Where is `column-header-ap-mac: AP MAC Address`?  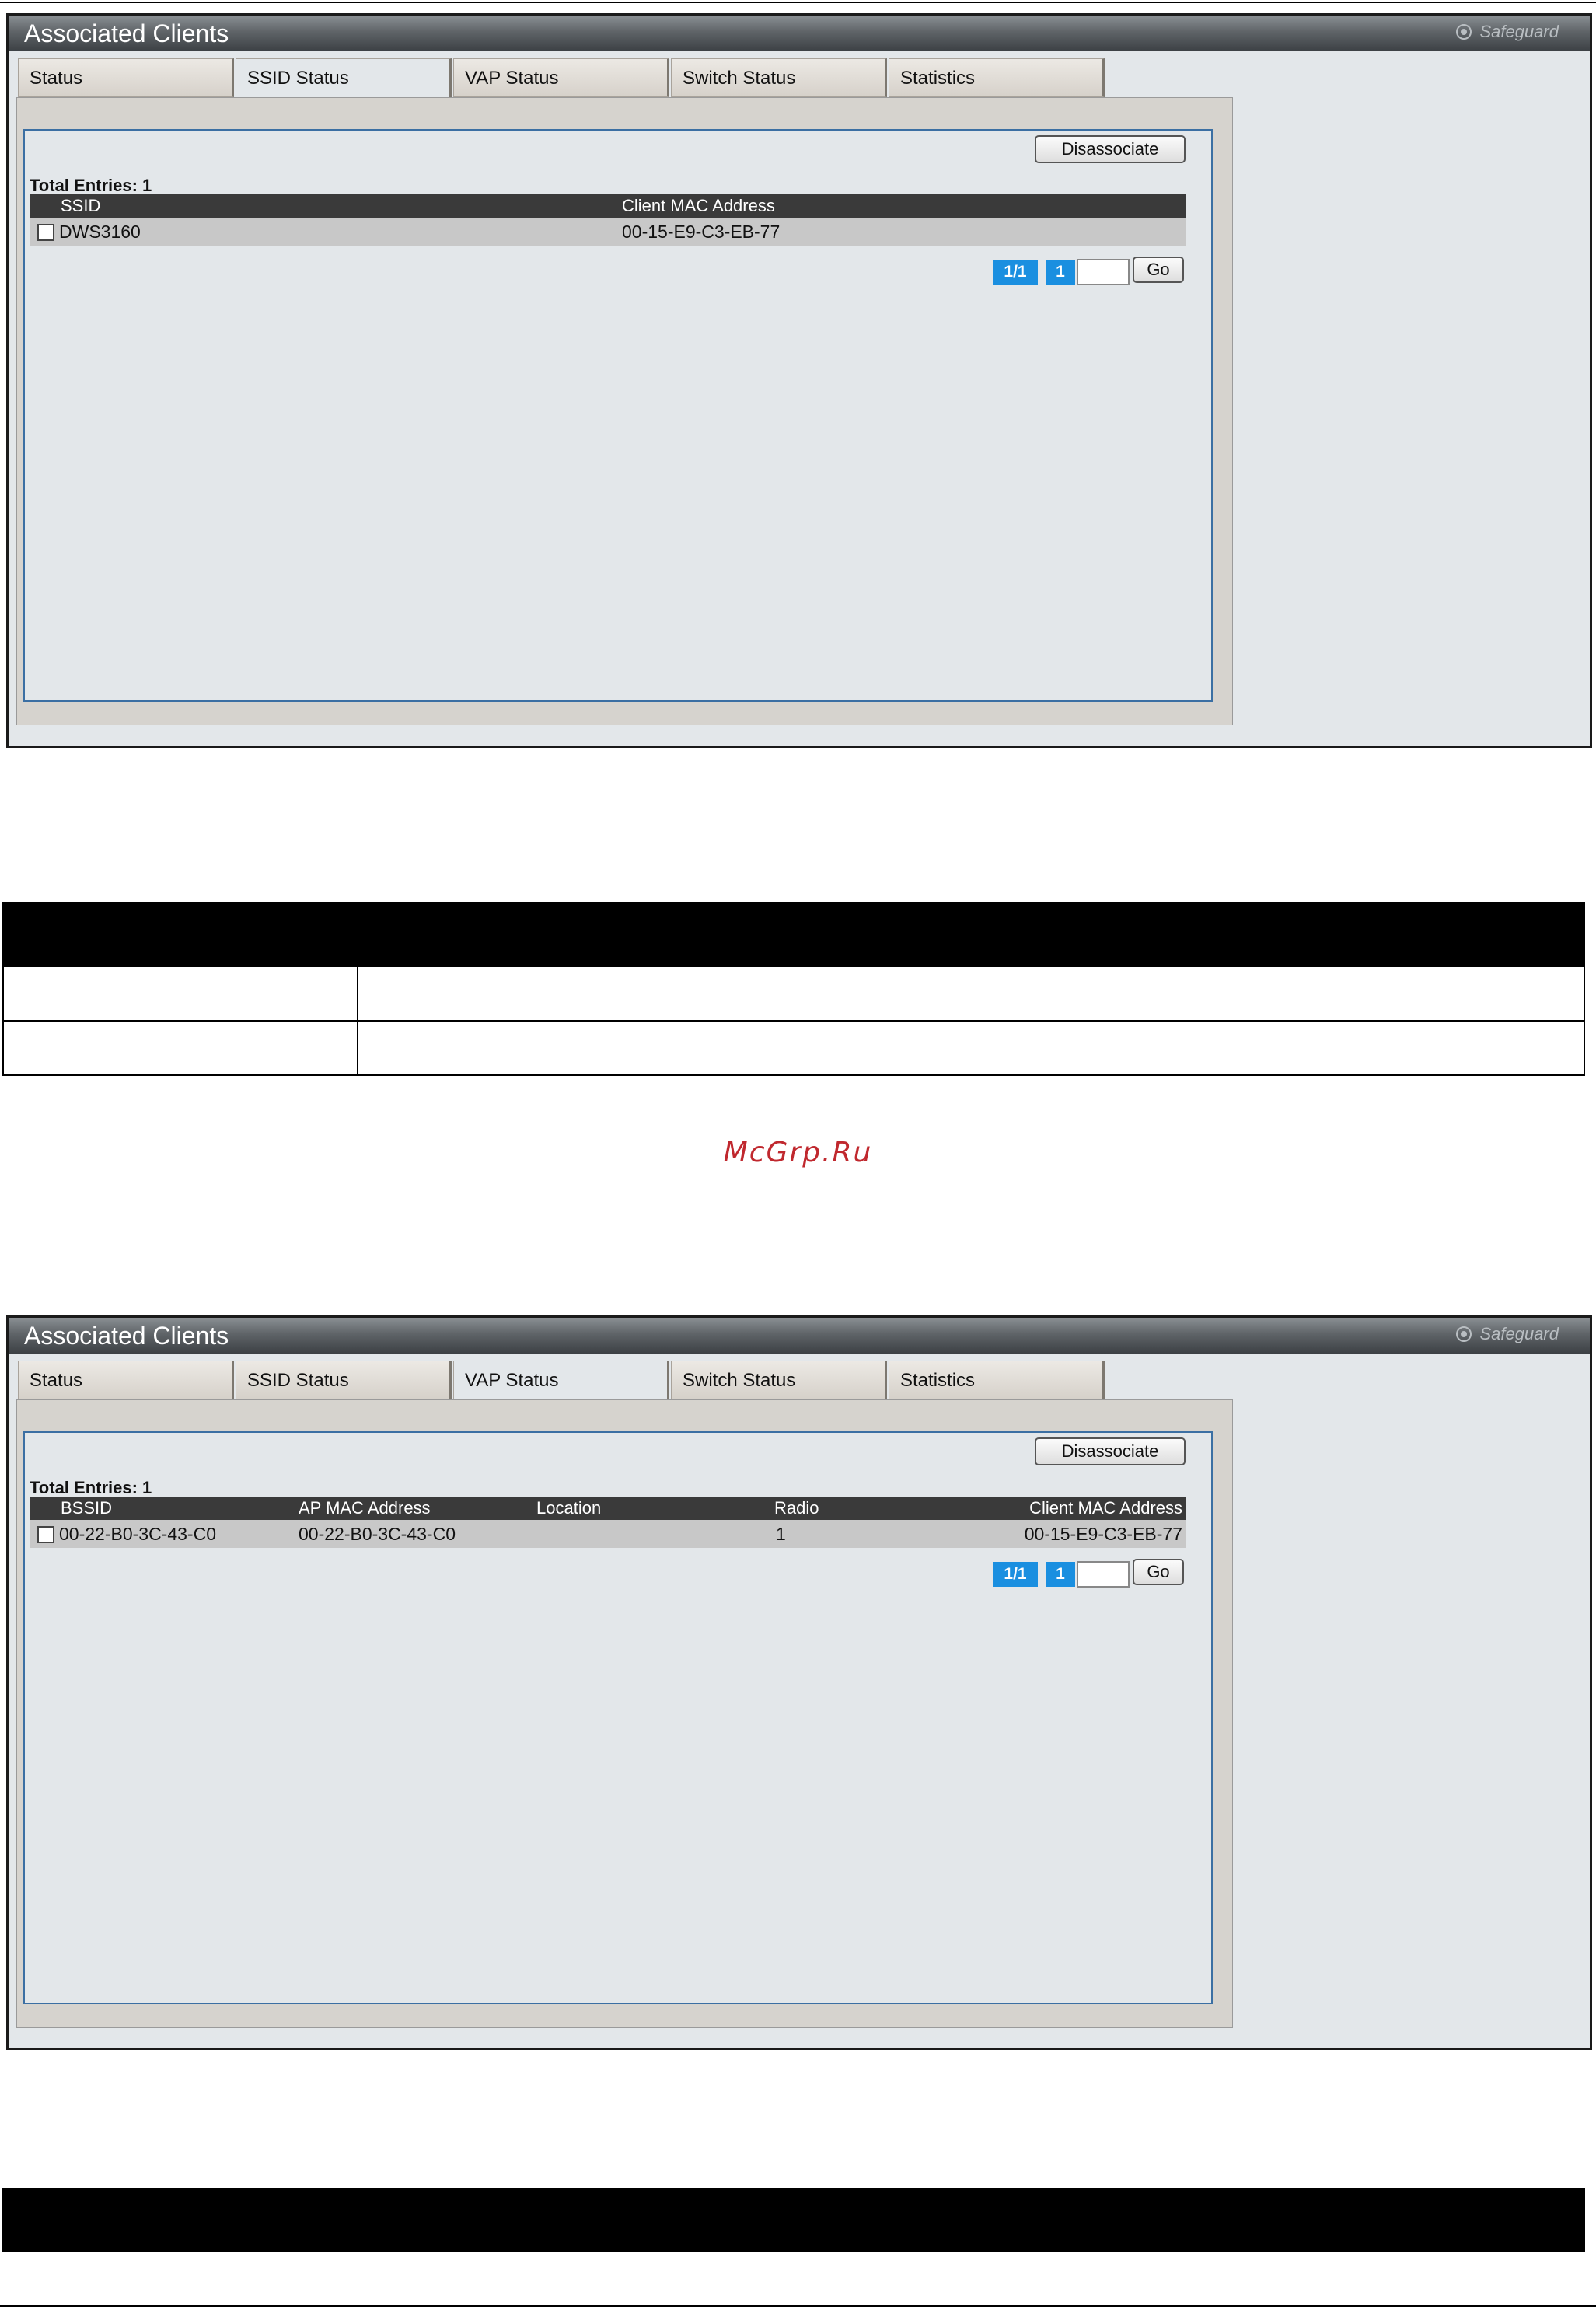
column-header-ap-mac: AP MAC Address is located at coordinates (365, 1508).